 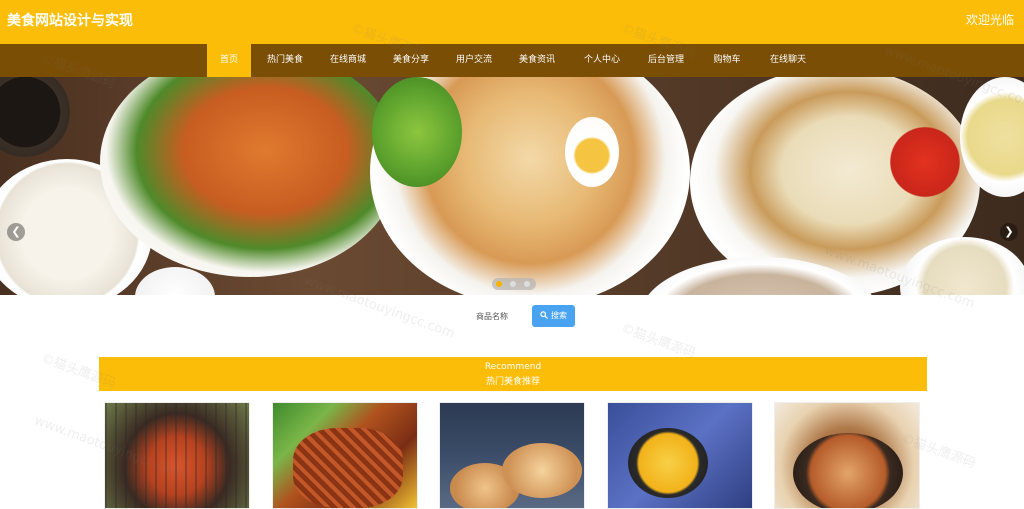 I want to click on nav-item-user-exchange: 用户交流, so click(x=474, y=60).